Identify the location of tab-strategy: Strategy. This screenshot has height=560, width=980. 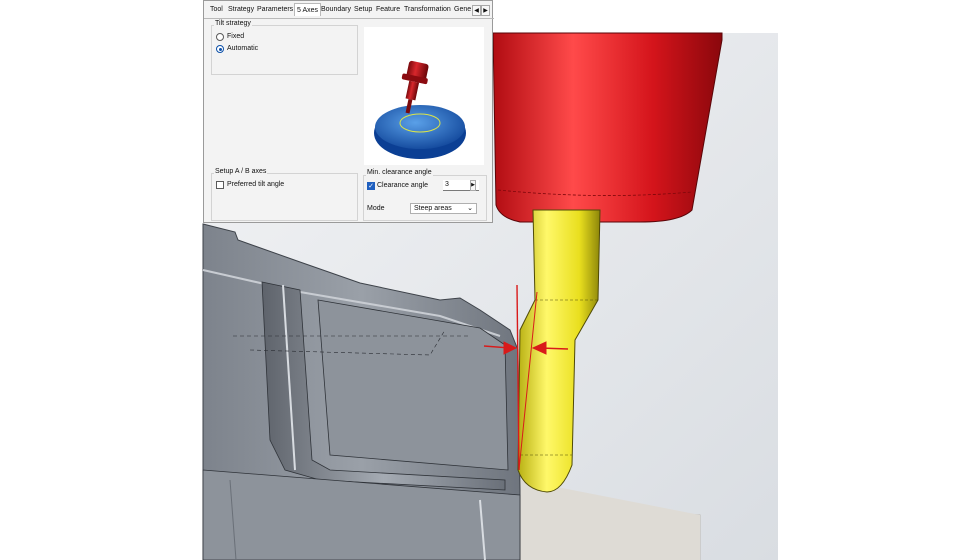
(241, 9).